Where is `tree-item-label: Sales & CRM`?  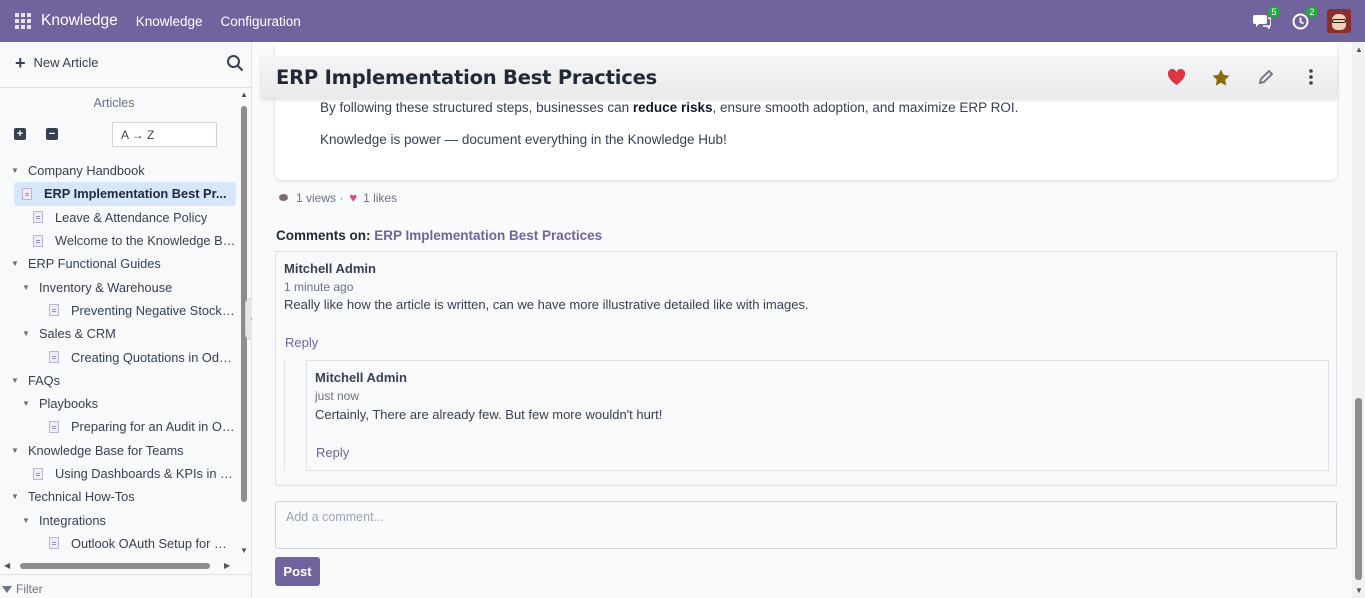 tree-item-label: Sales & CRM is located at coordinates (77, 334).